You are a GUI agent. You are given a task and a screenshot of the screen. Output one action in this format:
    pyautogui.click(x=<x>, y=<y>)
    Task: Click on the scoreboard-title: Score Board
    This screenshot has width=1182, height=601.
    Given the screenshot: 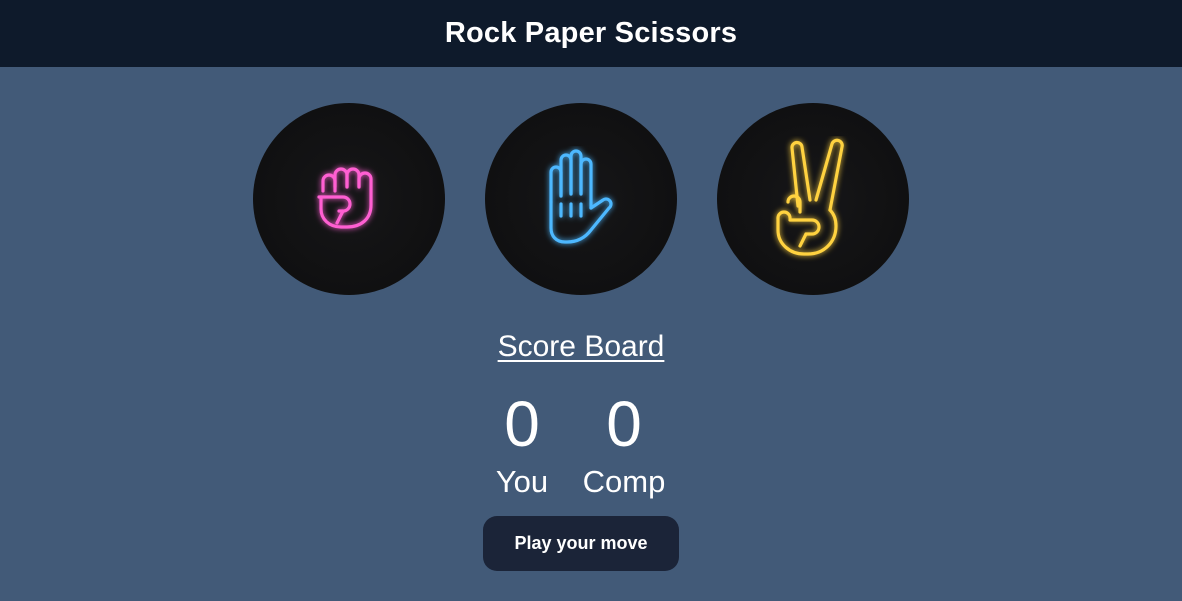 What is the action you would take?
    pyautogui.click(x=581, y=346)
    